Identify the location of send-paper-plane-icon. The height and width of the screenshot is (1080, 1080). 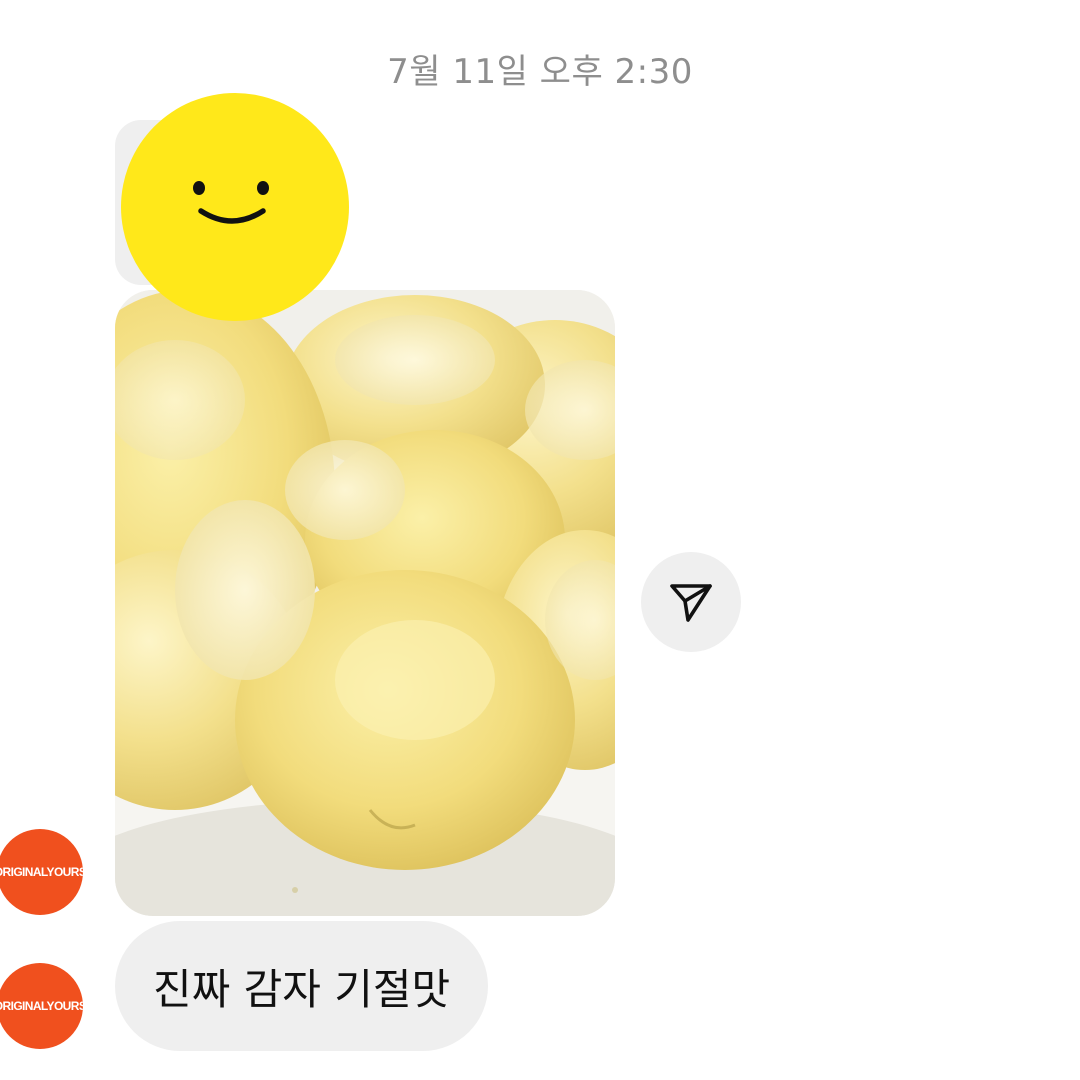
(691, 603).